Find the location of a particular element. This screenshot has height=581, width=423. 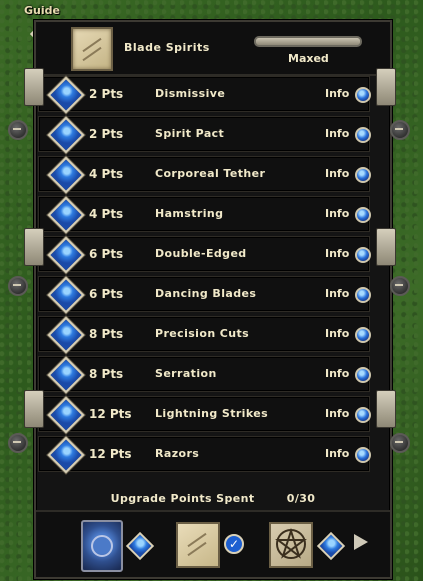

spellbook-icon is located at coordinates (102, 546).